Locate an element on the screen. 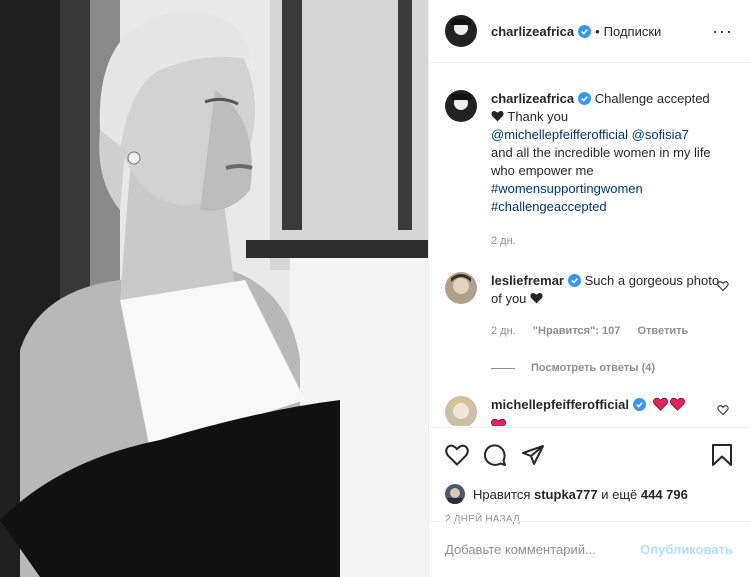 The height and width of the screenshot is (577, 749). action-icons is located at coordinates (589, 455).